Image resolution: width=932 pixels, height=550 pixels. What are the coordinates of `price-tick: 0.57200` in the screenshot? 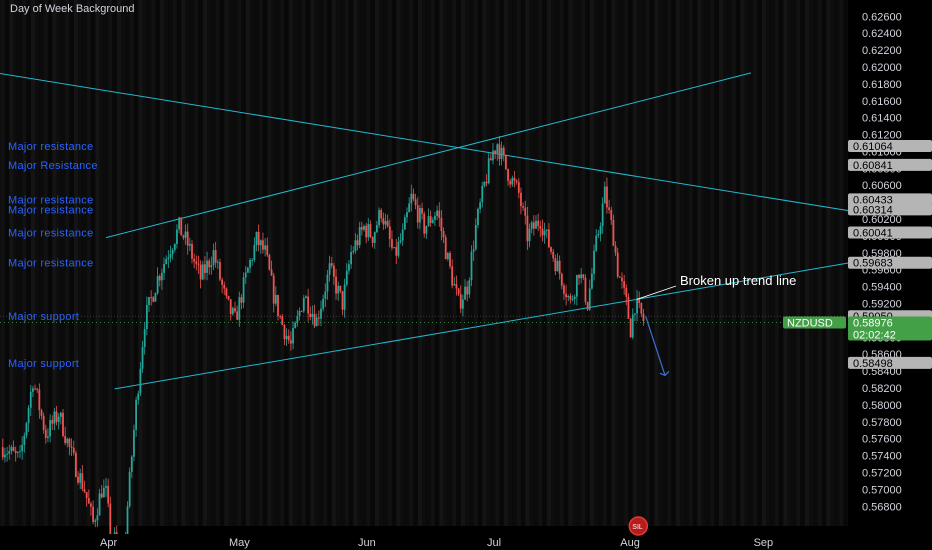 It's located at (882, 474).